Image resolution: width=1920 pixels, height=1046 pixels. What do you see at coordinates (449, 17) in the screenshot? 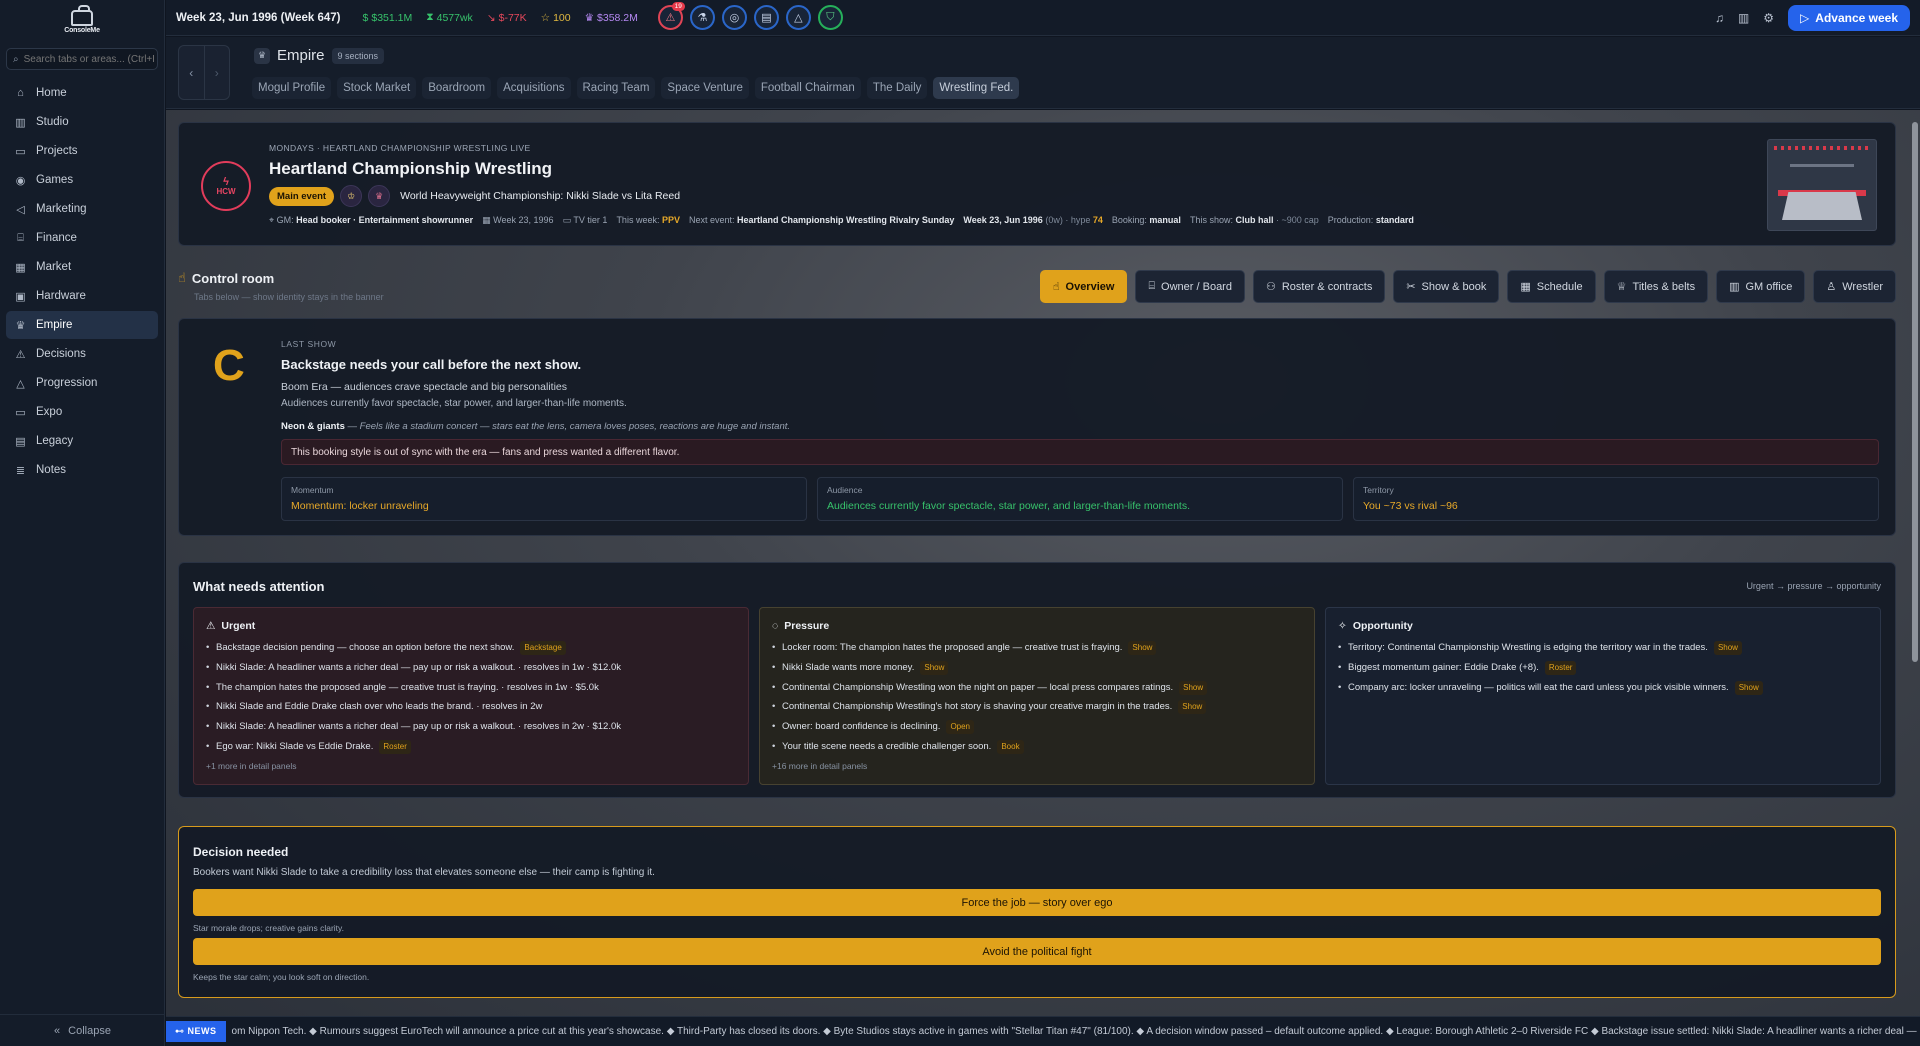
I see `weekly-stat: ⧗ 4577wk` at bounding box center [449, 17].